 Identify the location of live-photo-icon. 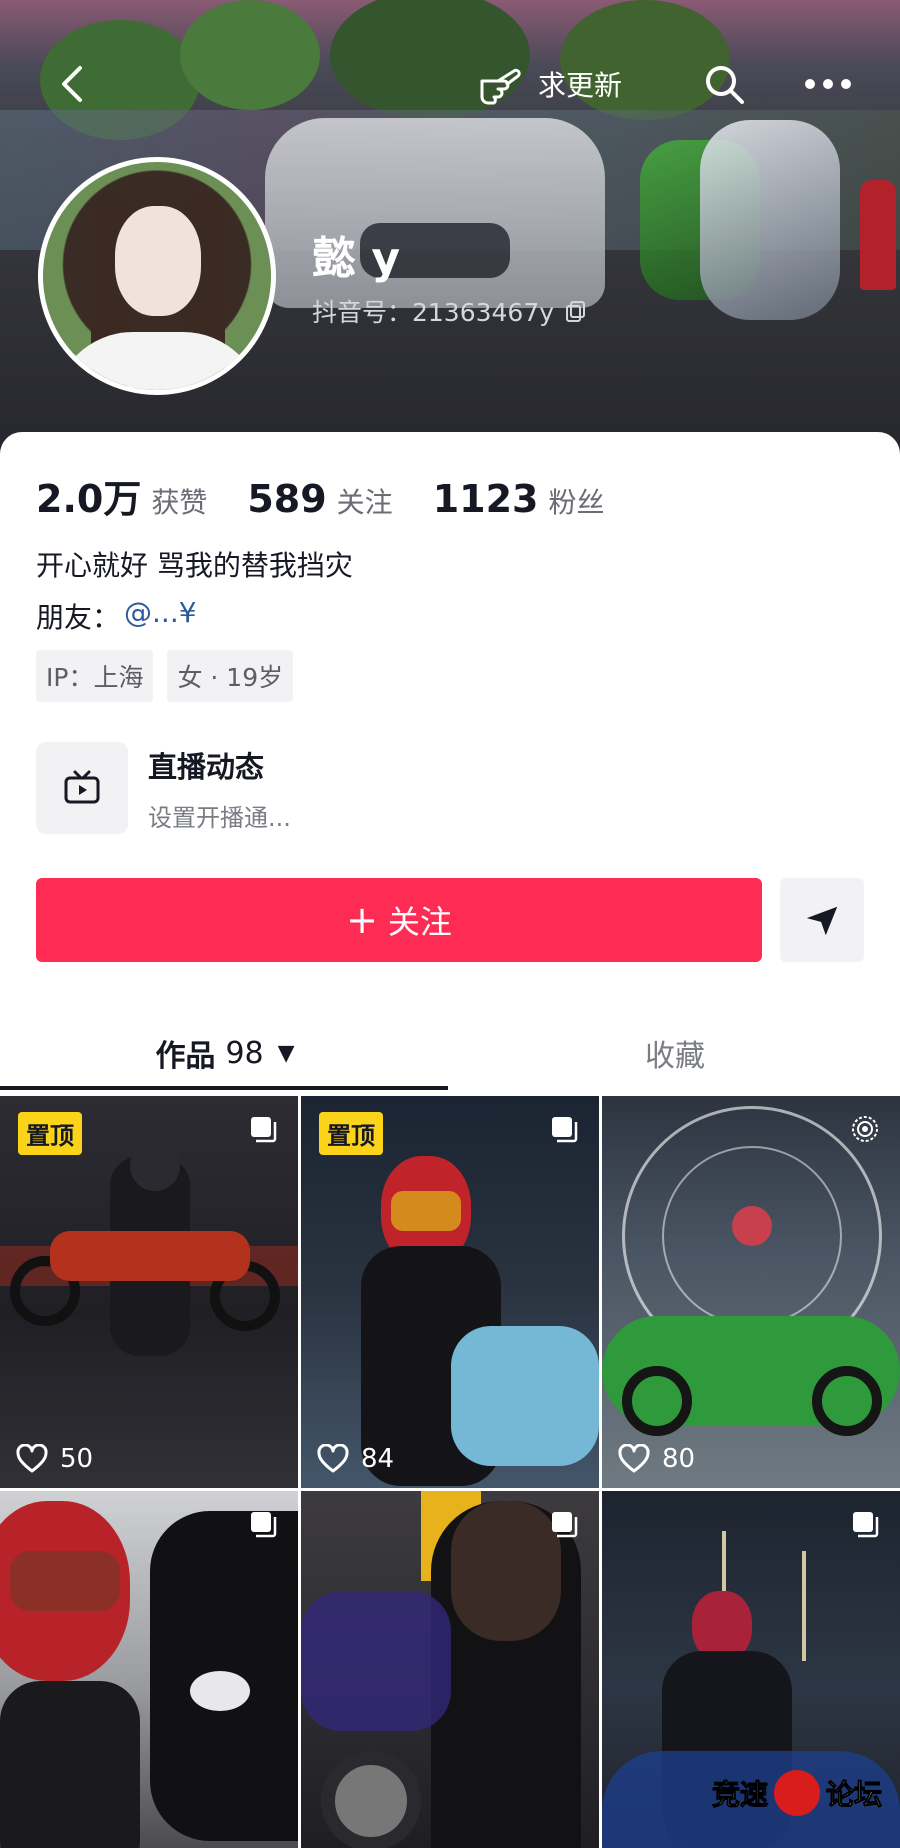
(865, 1129).